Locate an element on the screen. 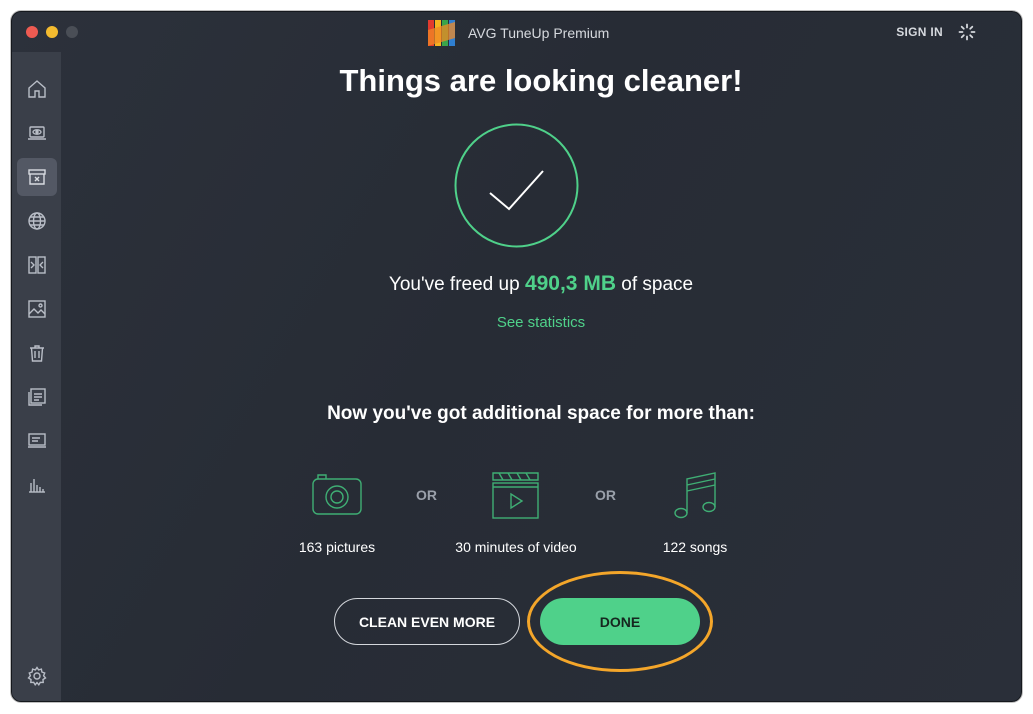  page-title: Things are looking cleaner! is located at coordinates (541, 80).